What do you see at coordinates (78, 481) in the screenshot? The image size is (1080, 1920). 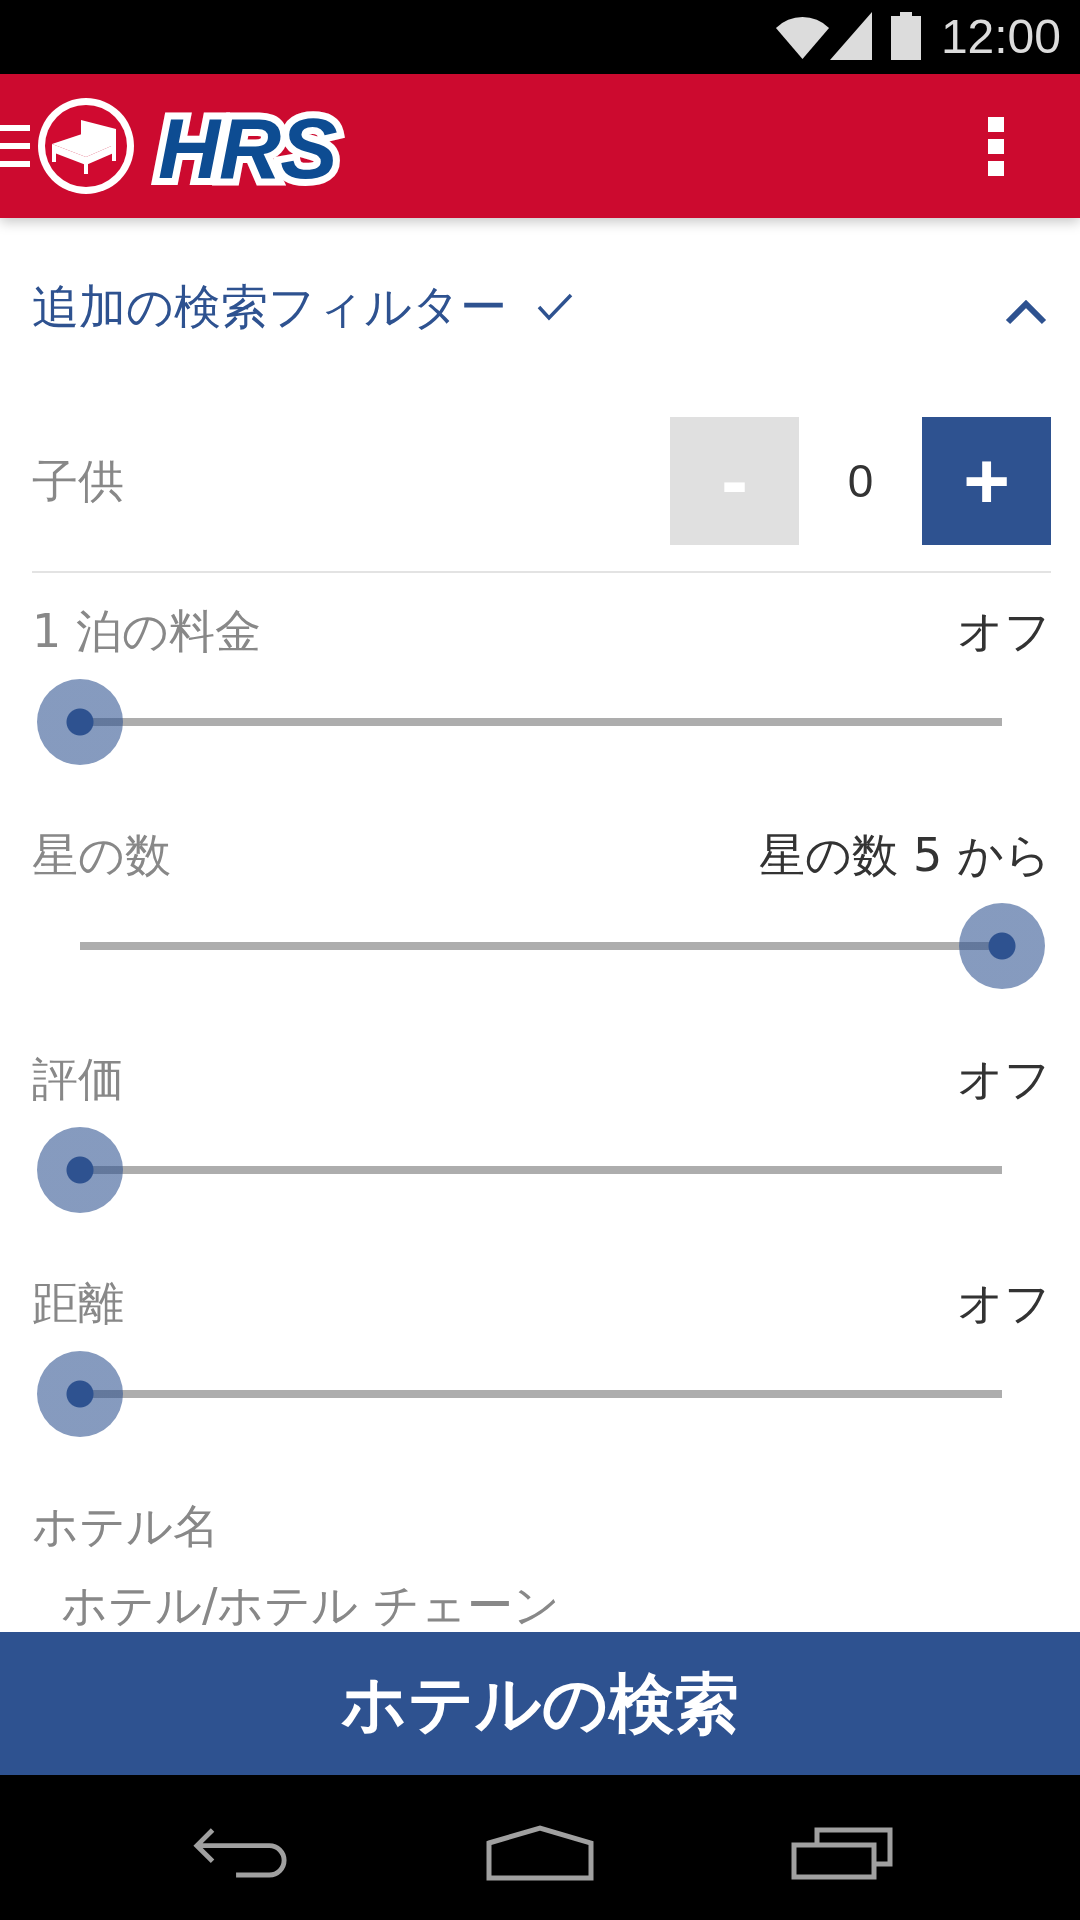 I see `children-label: 子供` at bounding box center [78, 481].